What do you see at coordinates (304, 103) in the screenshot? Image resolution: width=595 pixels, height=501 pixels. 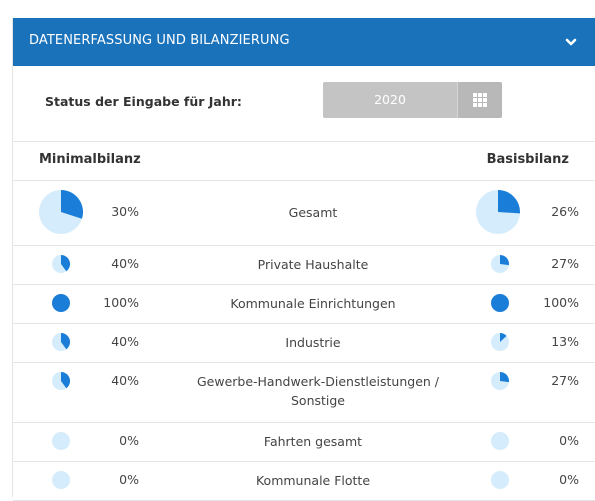 I see `status-row: Status der Eingabe für Jahr: 2020` at bounding box center [304, 103].